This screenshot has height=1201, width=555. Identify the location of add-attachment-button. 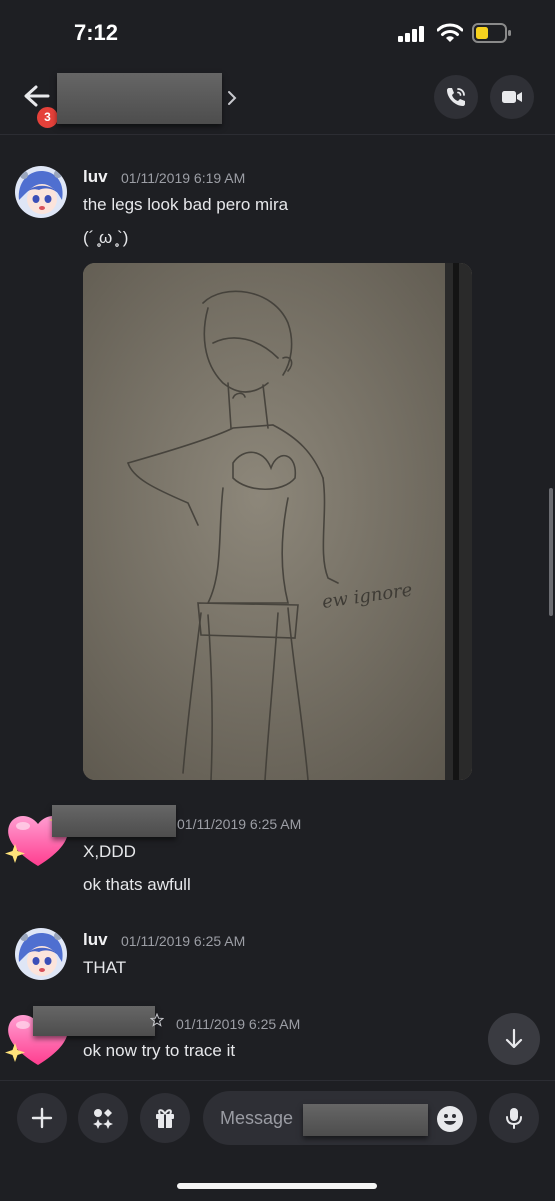
(42, 1118).